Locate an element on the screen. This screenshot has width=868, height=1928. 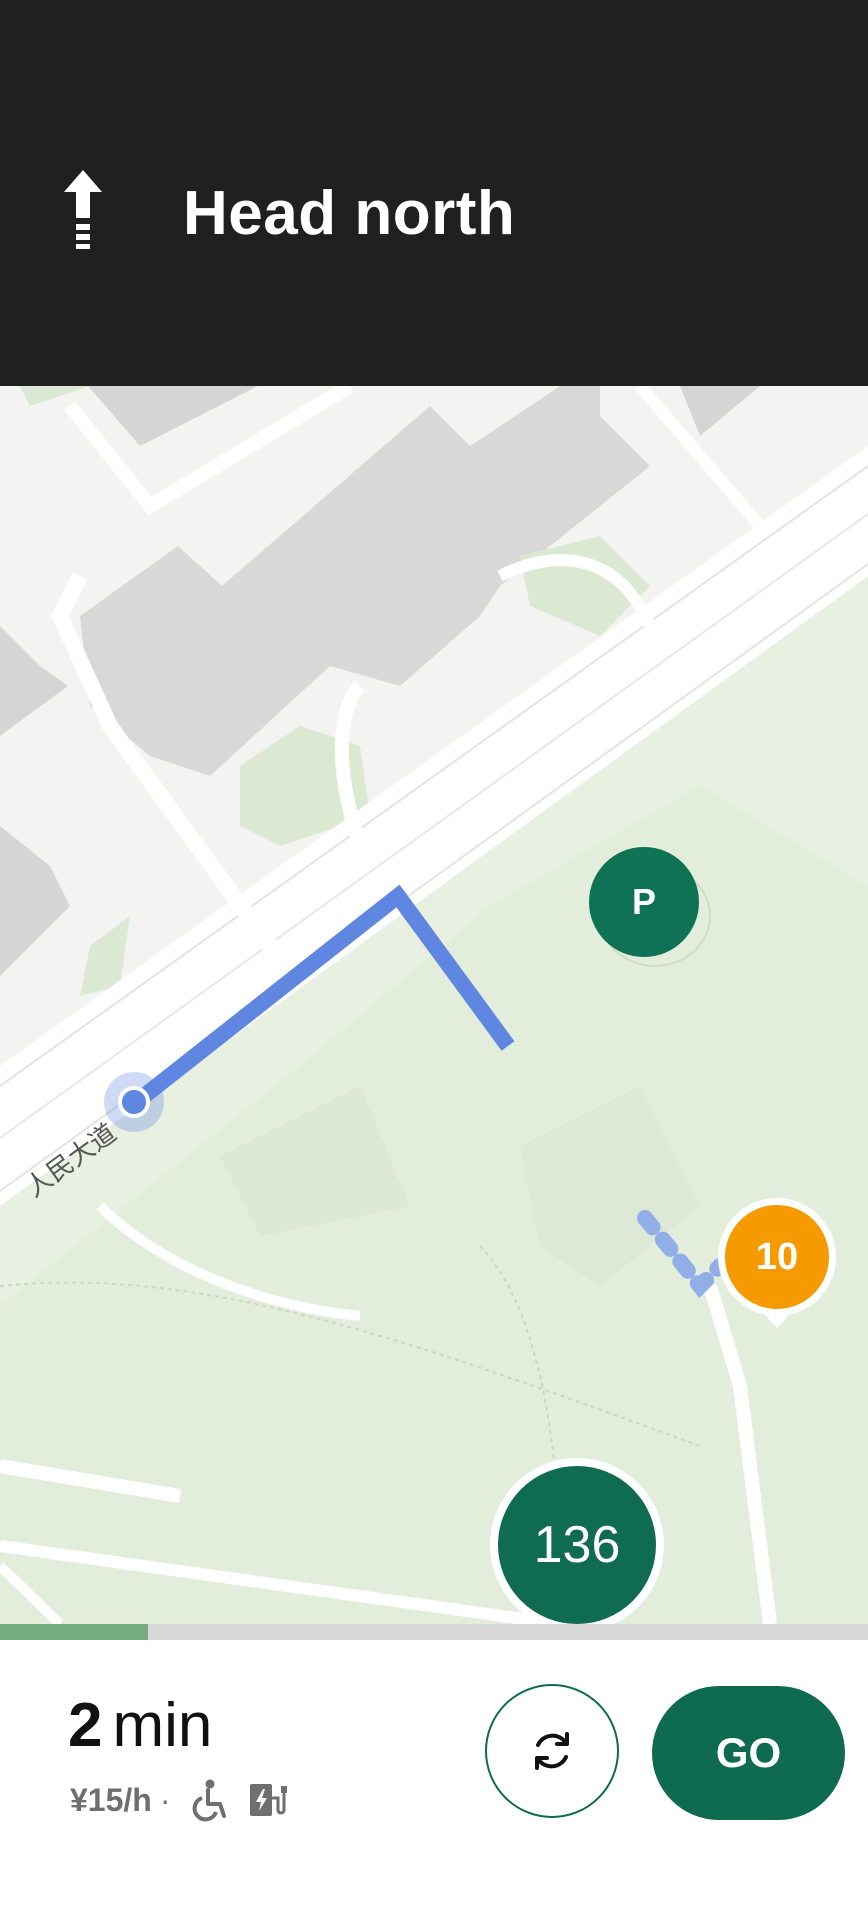
parking-price: ¥15/h is located at coordinates (111, 1799).